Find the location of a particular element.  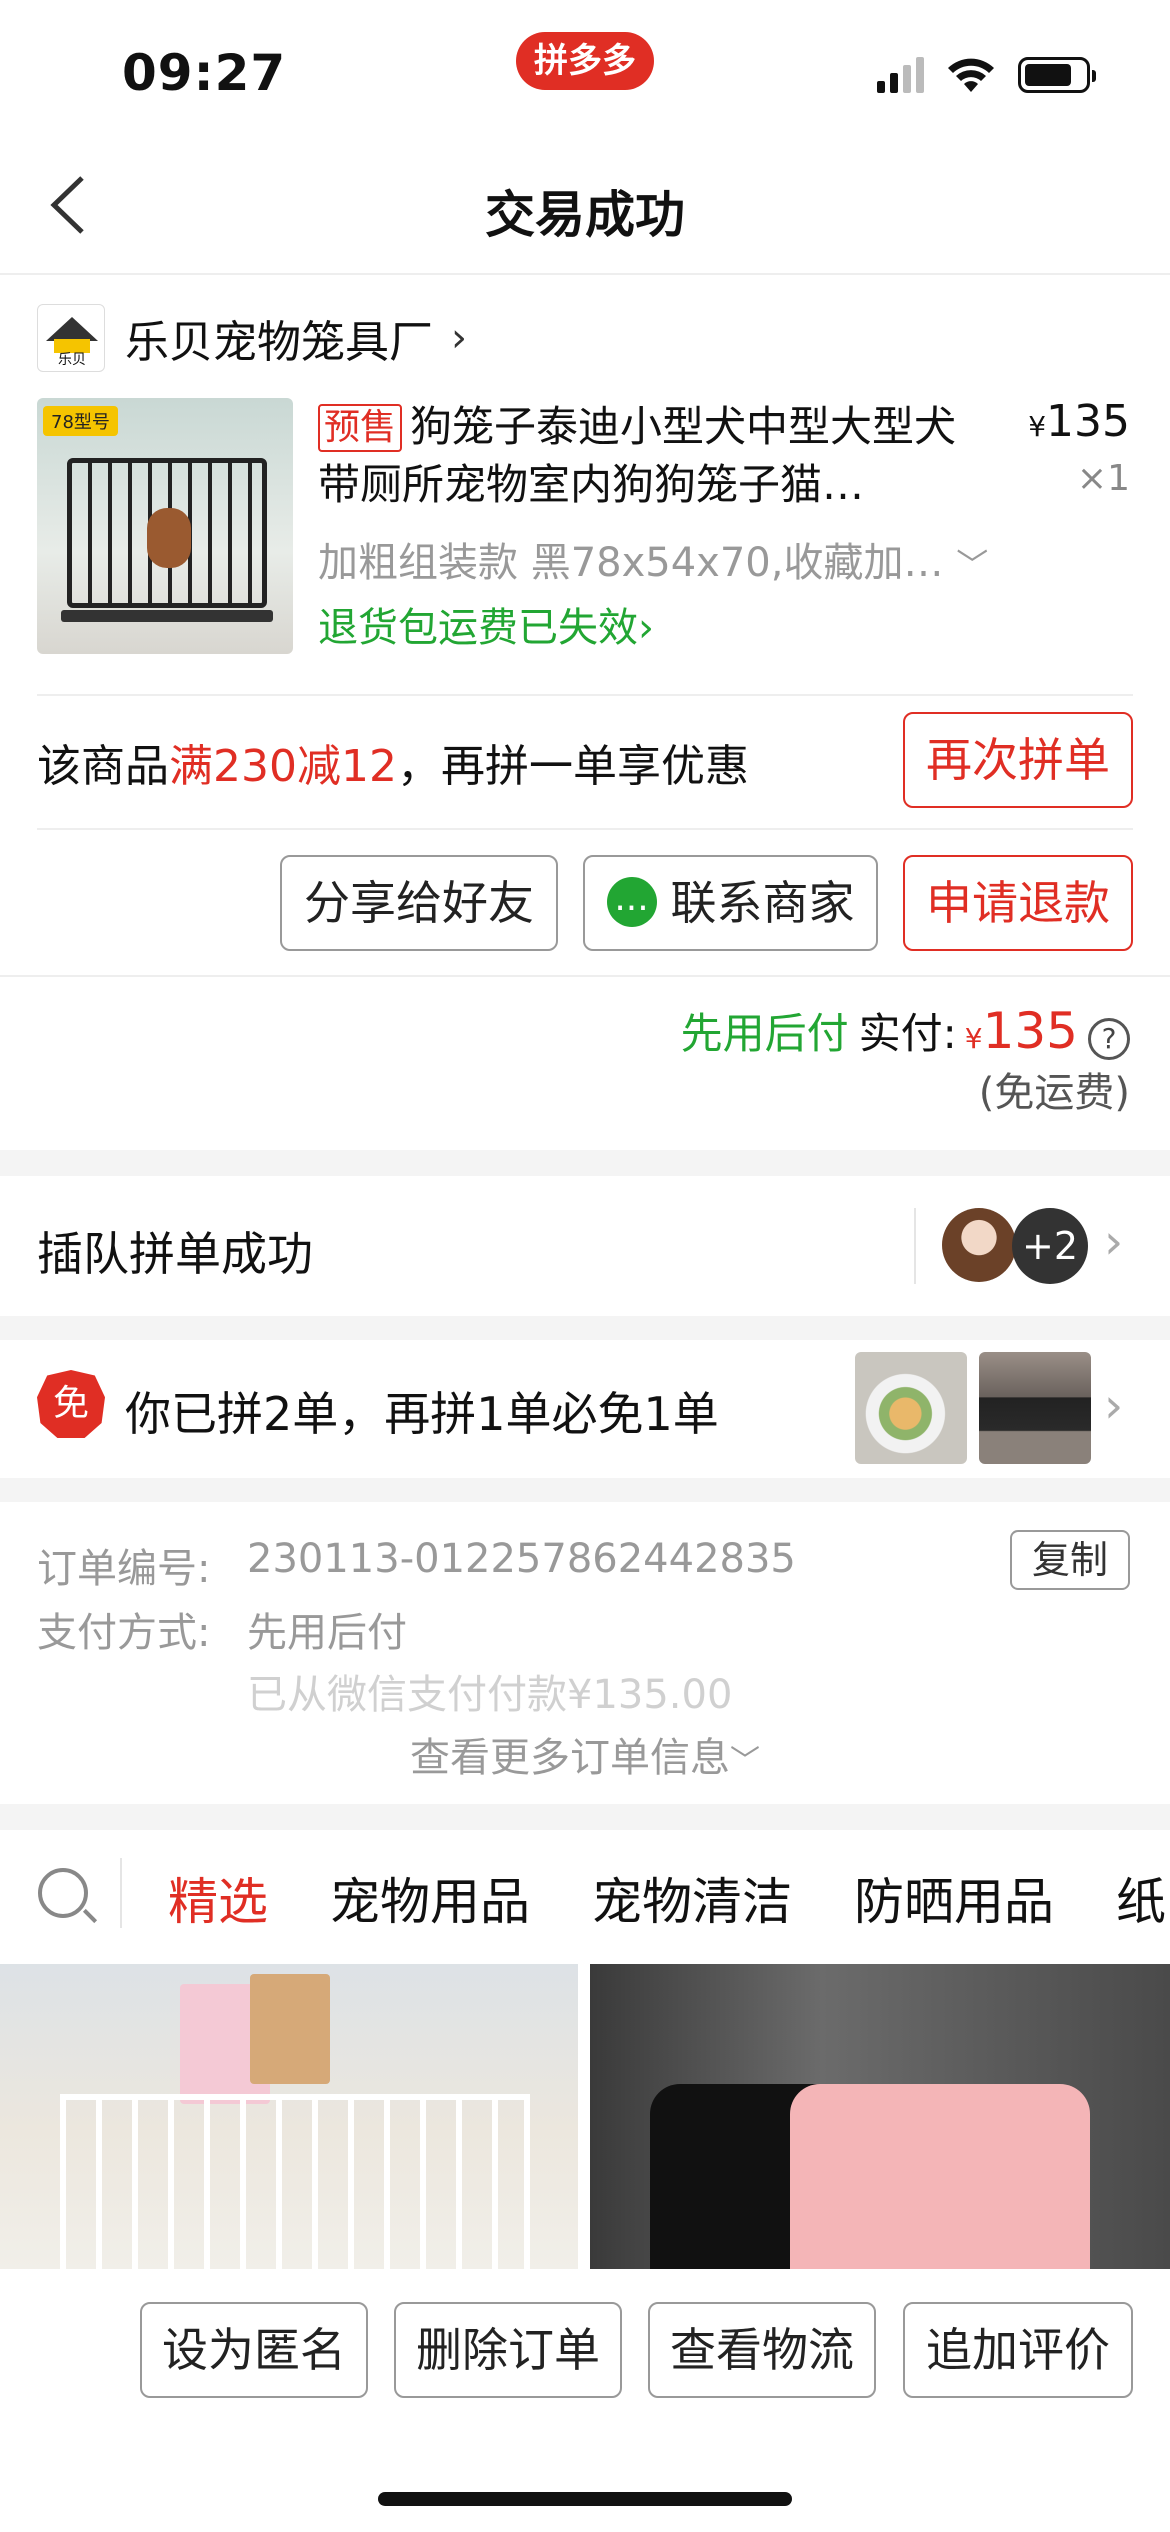

tab-paper: 纸 is located at coordinates (1141, 1898).